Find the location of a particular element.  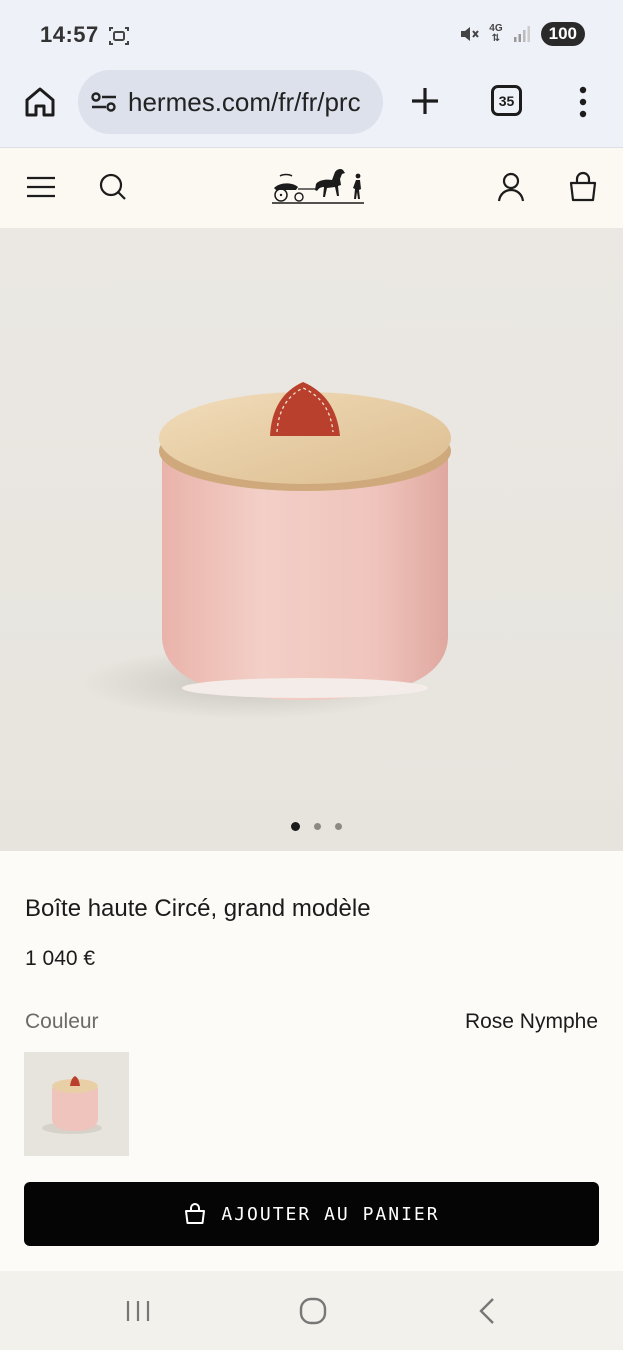

product-price: 1 040 € is located at coordinates (60, 958).